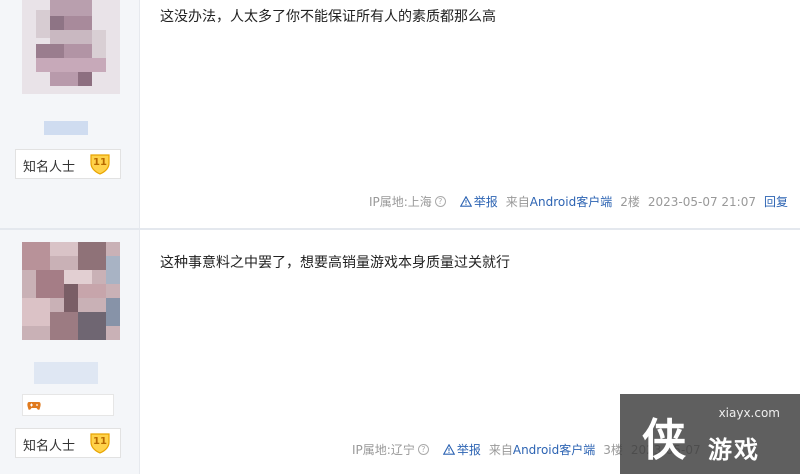 This screenshot has width=800, height=474. Describe the element at coordinates (749, 413) in the screenshot. I see `watermark-url: xiayx.com` at that location.